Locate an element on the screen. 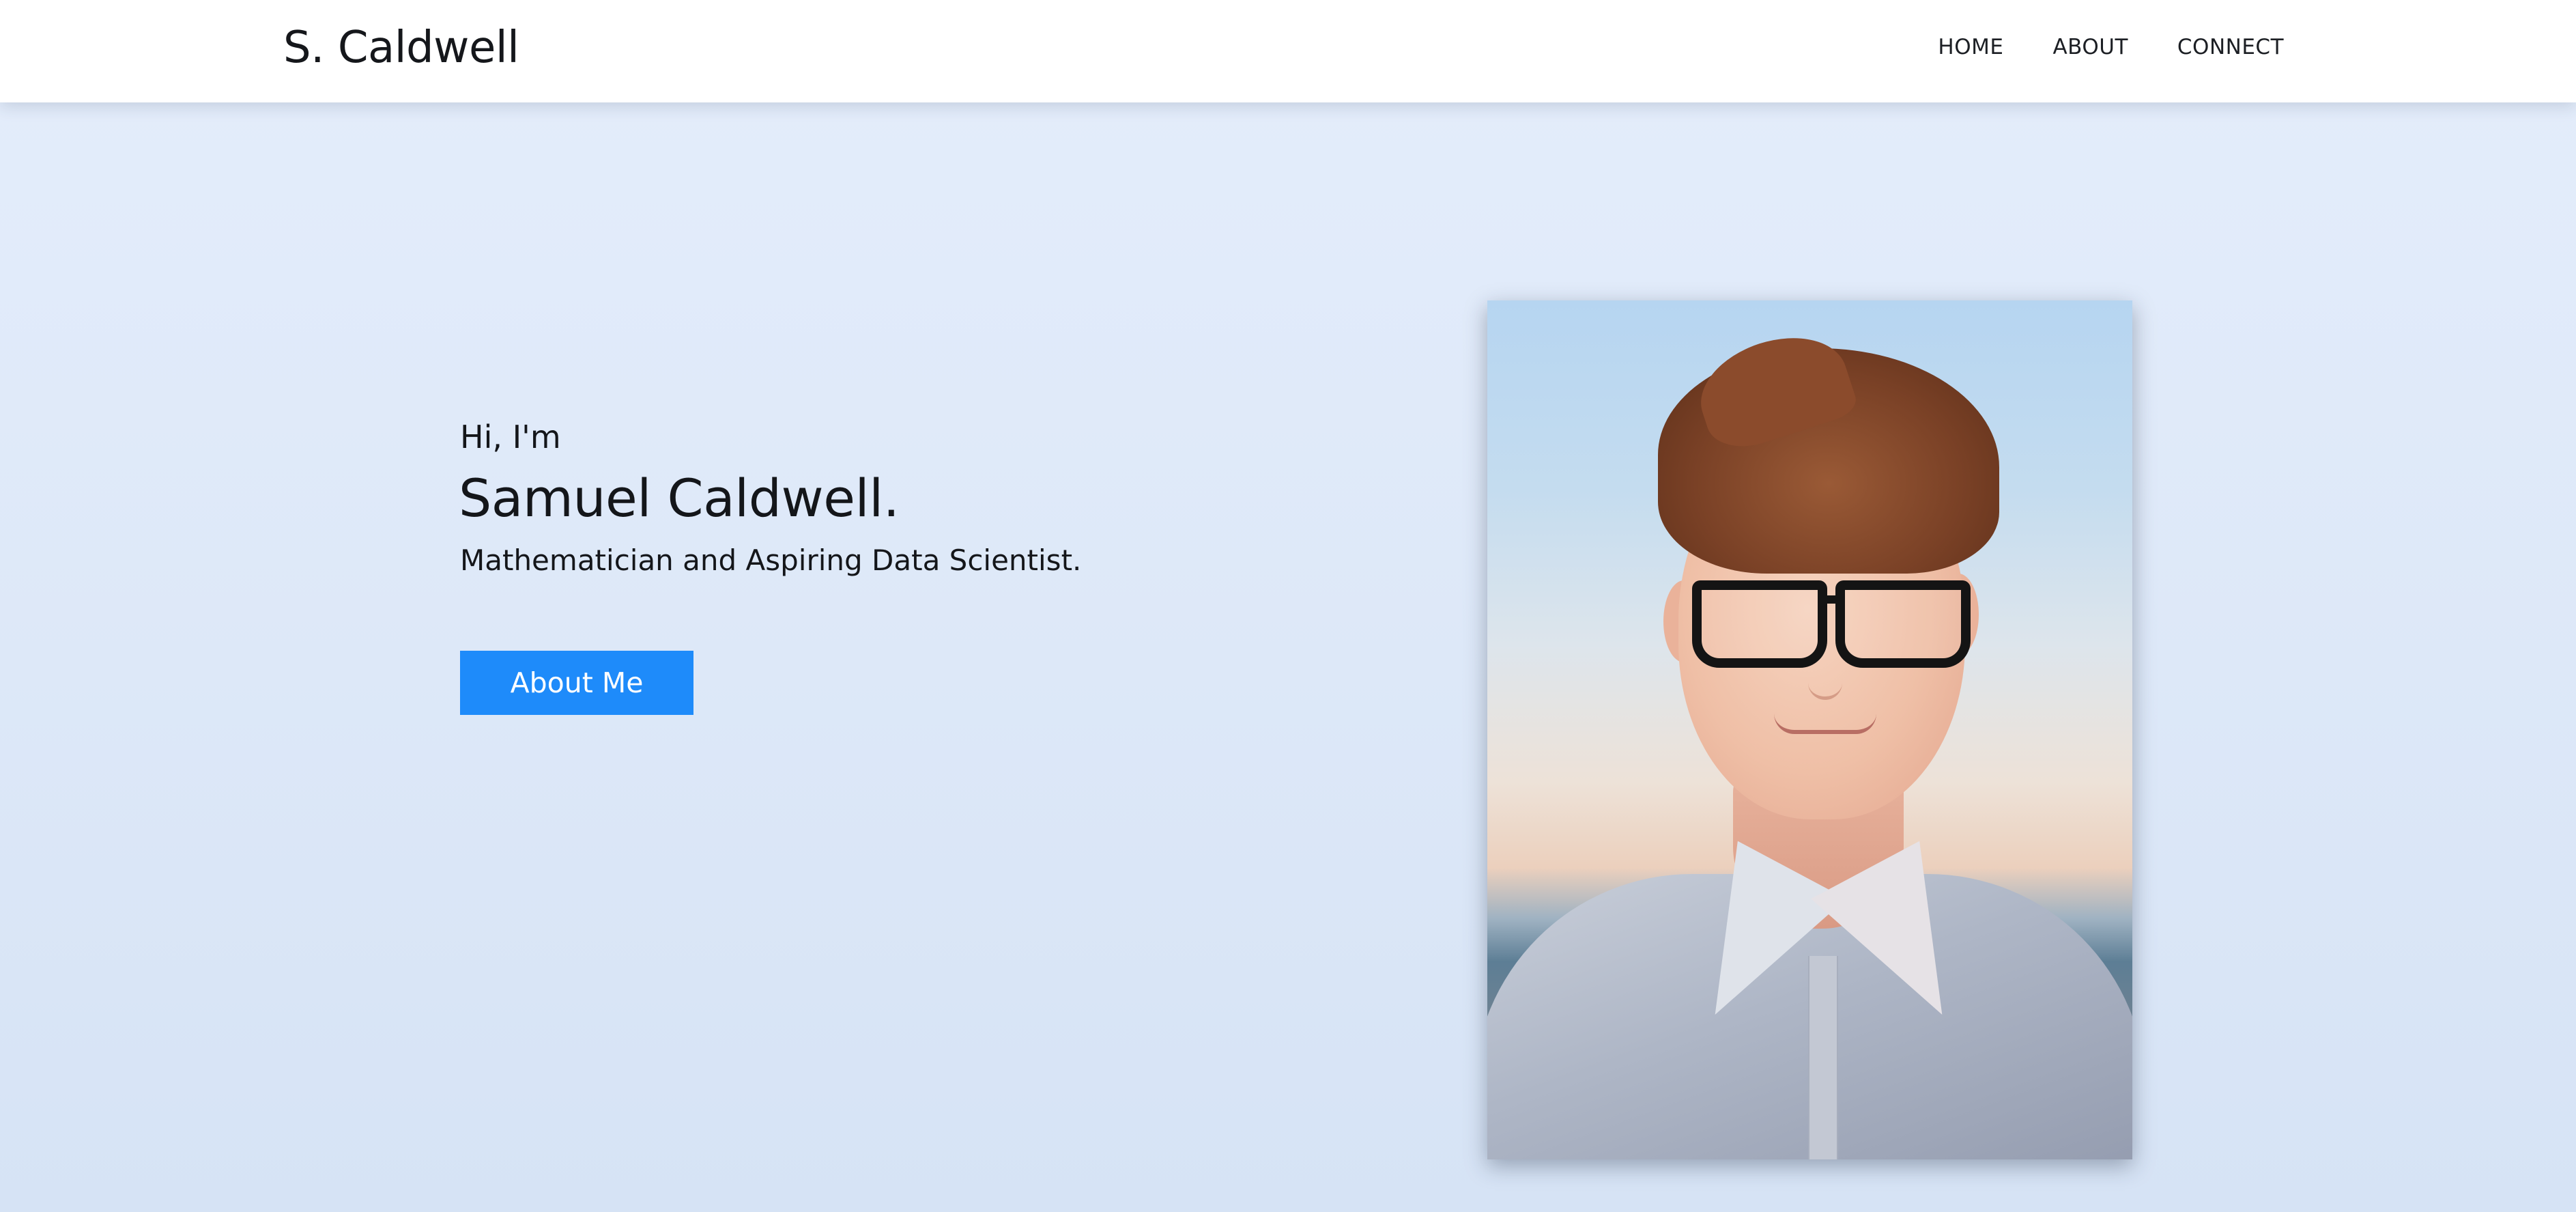 This screenshot has width=2576, height=1212. glasses-lens-right is located at coordinates (1903, 624).